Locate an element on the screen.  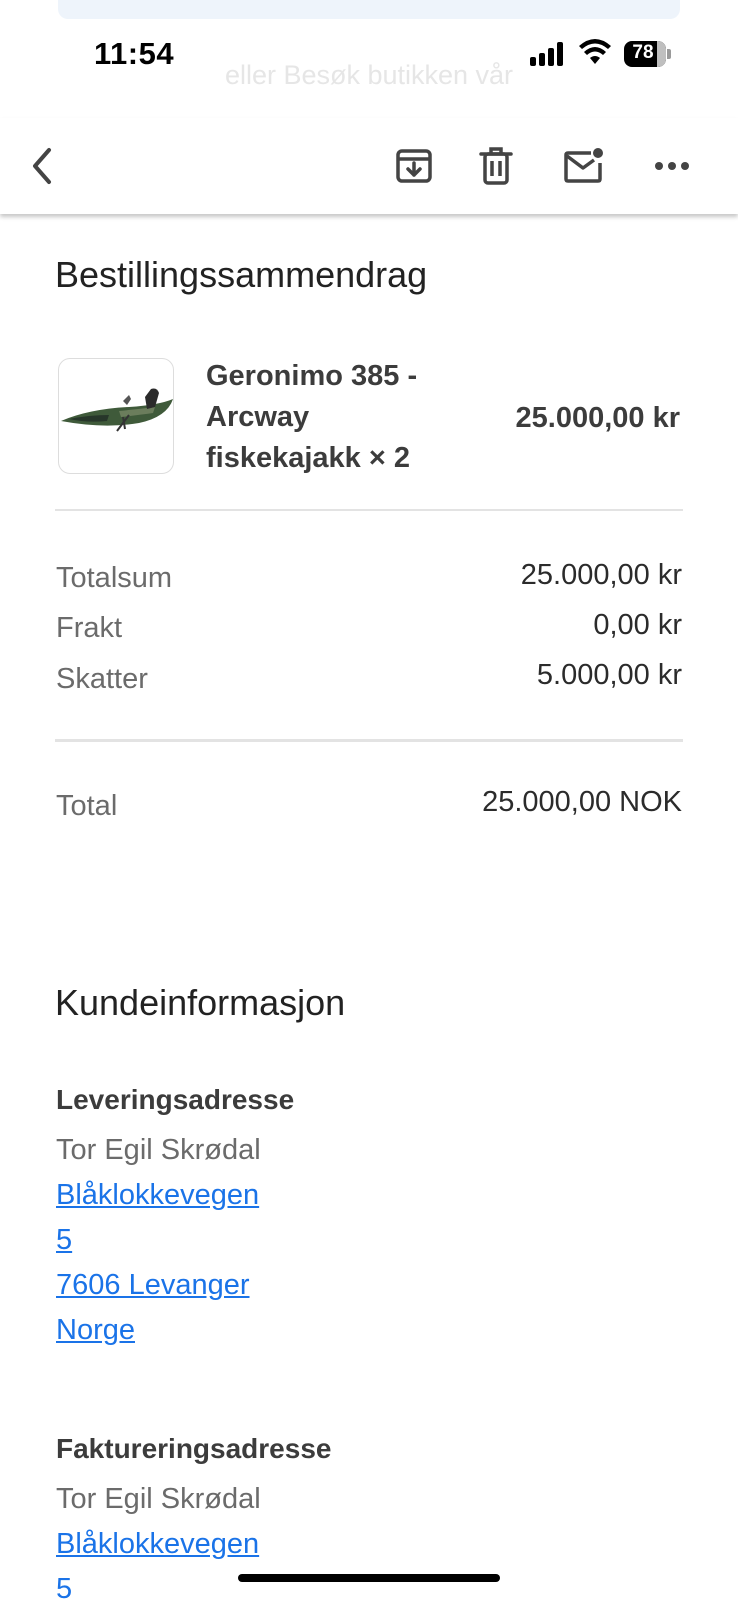
customer-info-title: Kundeinformasjon is located at coordinates (200, 1002).